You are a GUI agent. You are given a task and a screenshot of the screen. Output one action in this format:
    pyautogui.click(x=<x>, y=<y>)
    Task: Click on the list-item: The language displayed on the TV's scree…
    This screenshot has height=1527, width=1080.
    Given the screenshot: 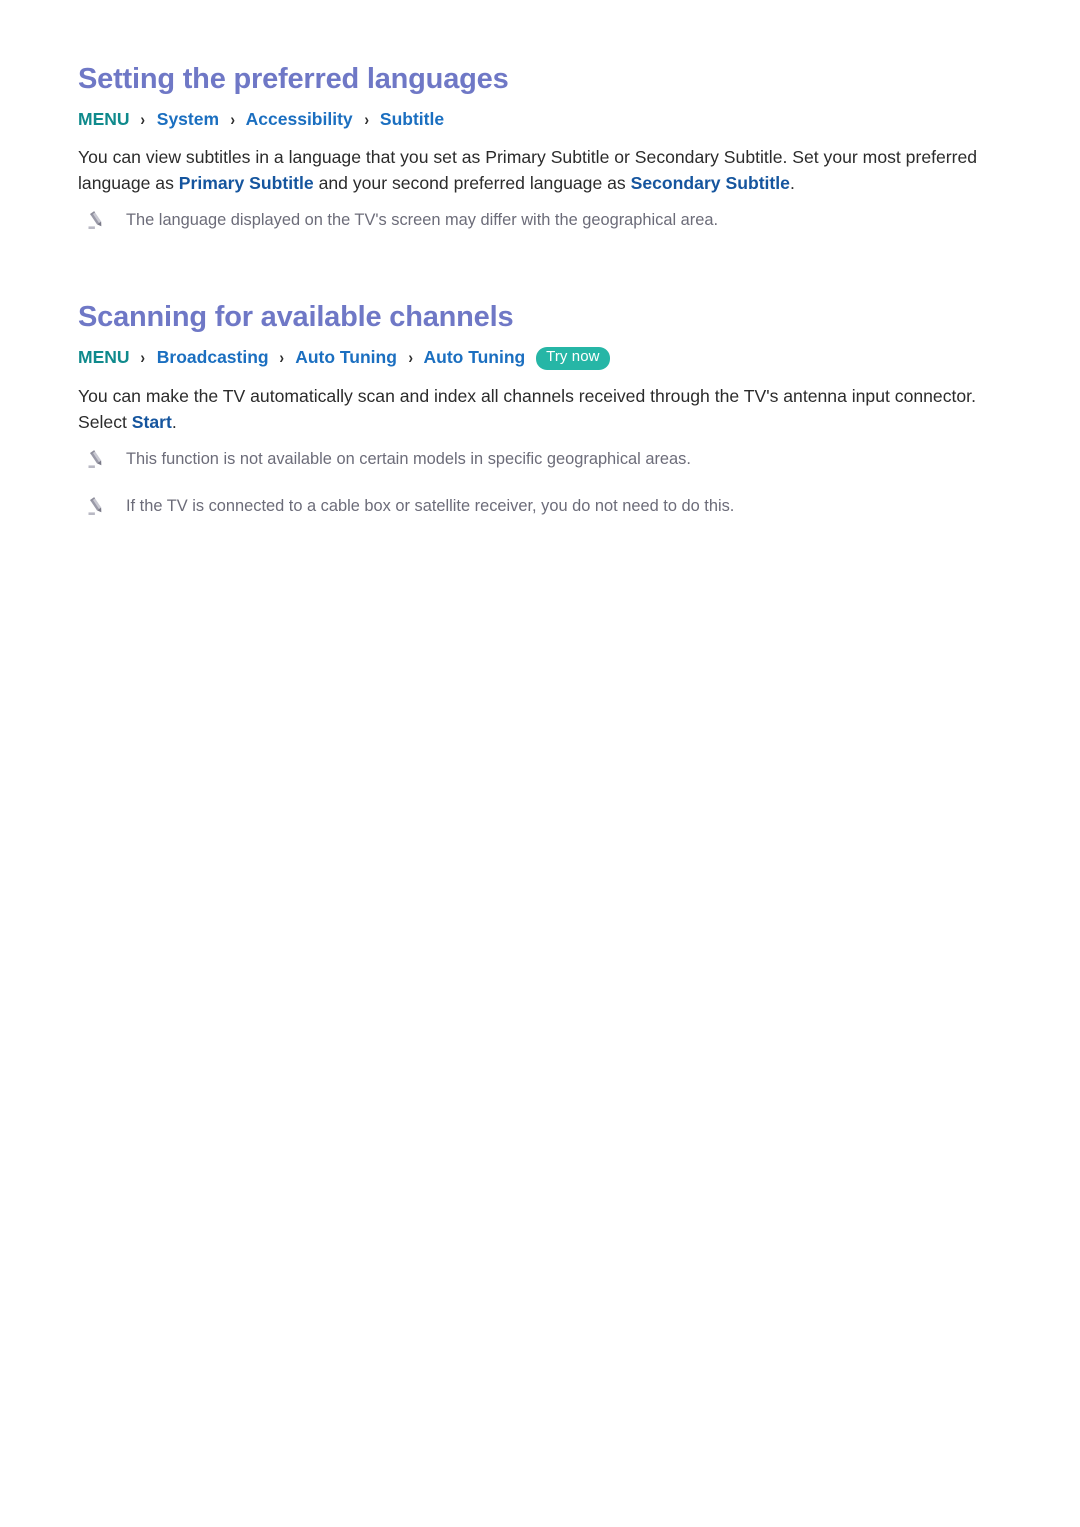 What is the action you would take?
    pyautogui.click(x=540, y=225)
    